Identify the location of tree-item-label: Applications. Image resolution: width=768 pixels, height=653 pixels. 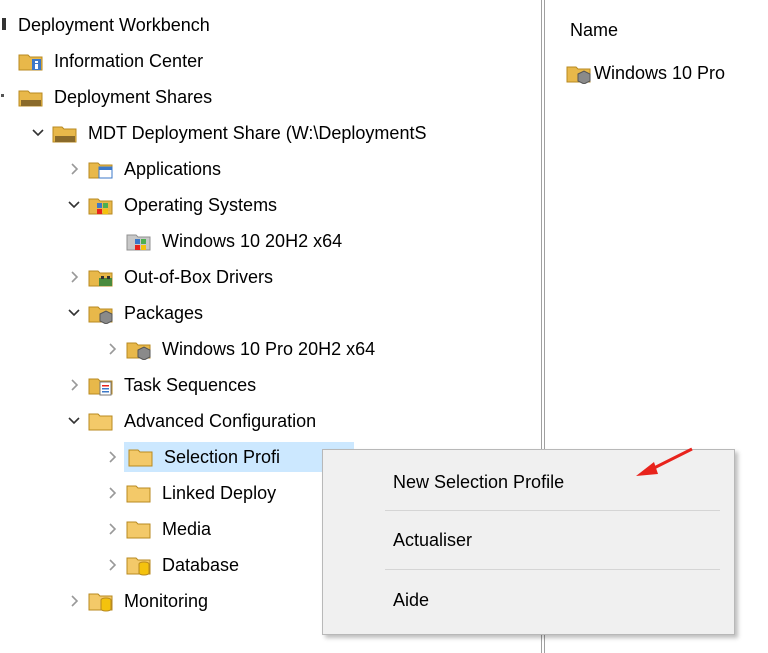
(173, 169).